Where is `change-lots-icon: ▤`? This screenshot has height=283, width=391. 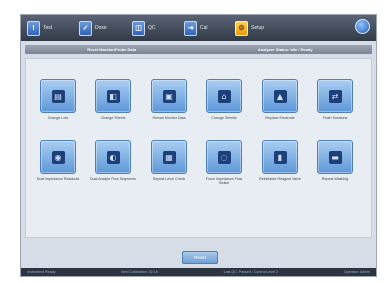 change-lots-icon: ▤ is located at coordinates (58, 96).